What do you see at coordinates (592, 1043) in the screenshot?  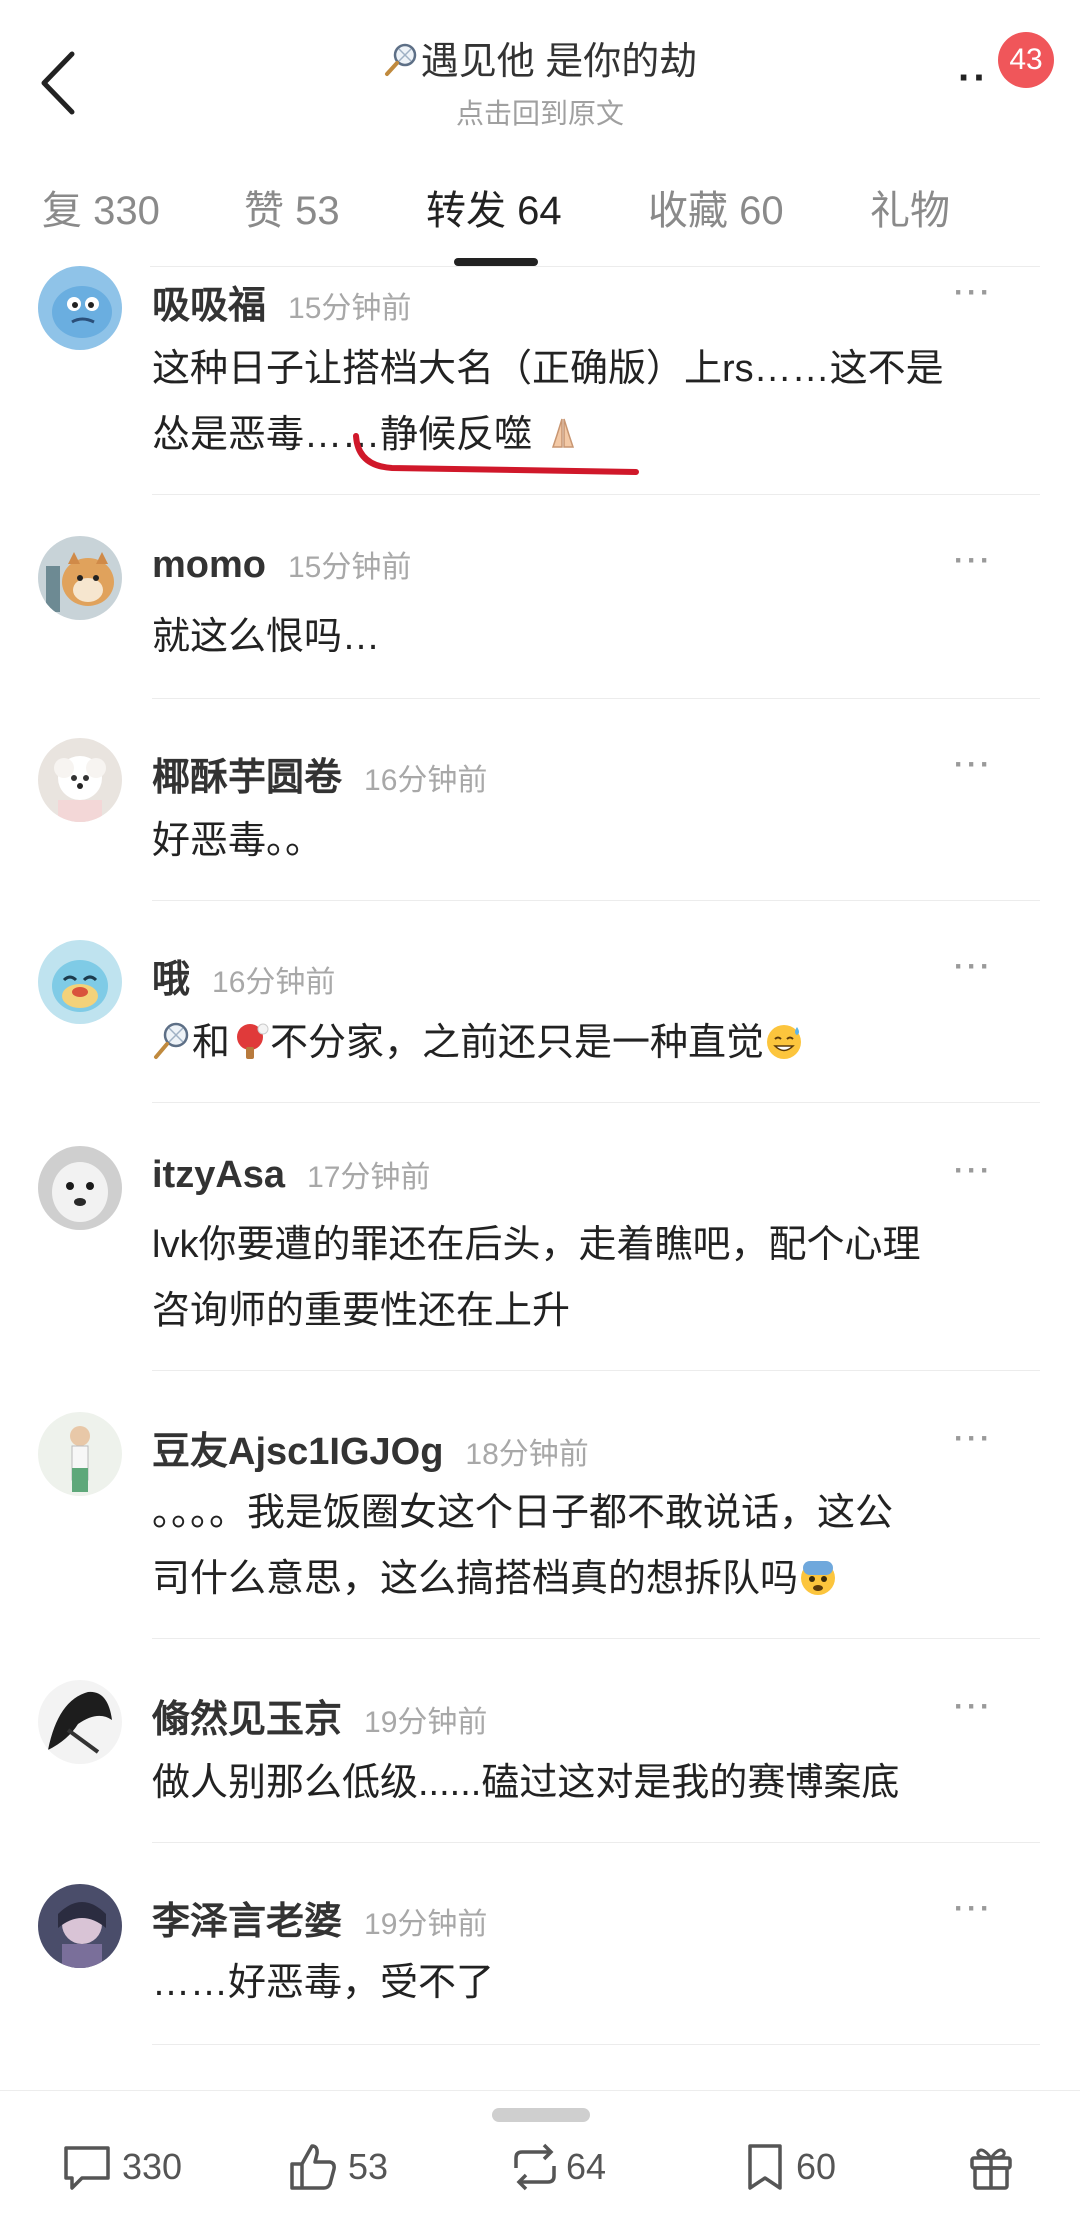 I see `comment-text: 和 不分家，之前还只是一种直觉` at bounding box center [592, 1043].